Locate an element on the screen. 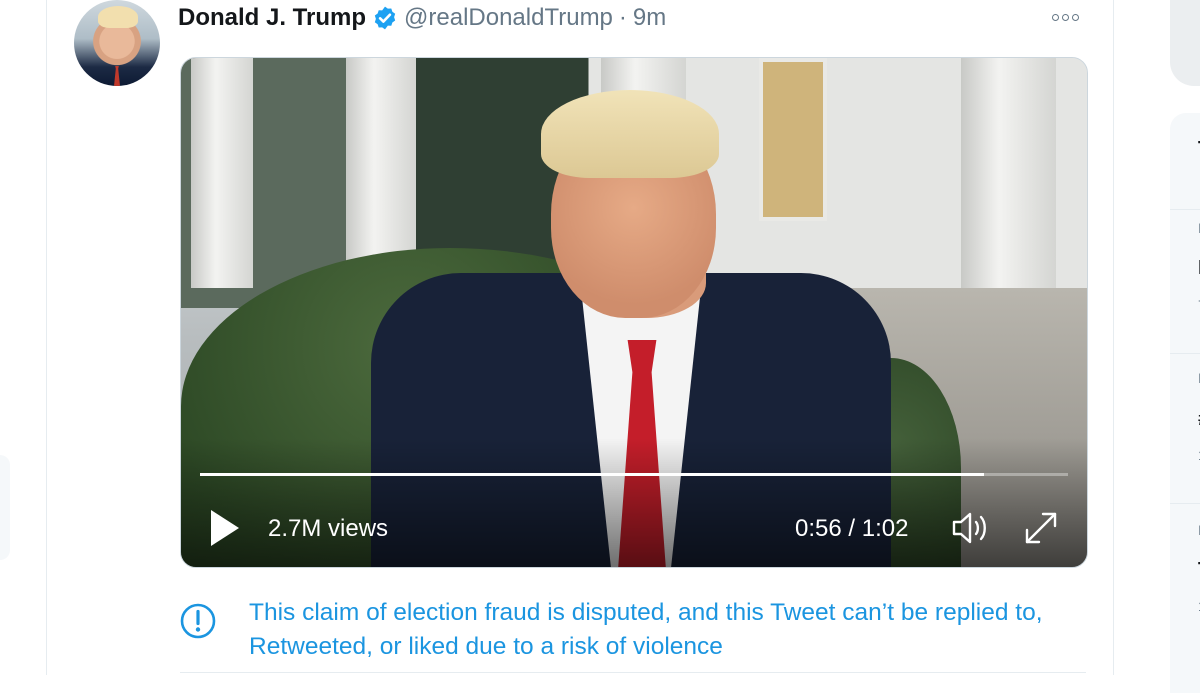 The height and width of the screenshot is (693, 1200). speaker-hair is located at coordinates (630, 134).